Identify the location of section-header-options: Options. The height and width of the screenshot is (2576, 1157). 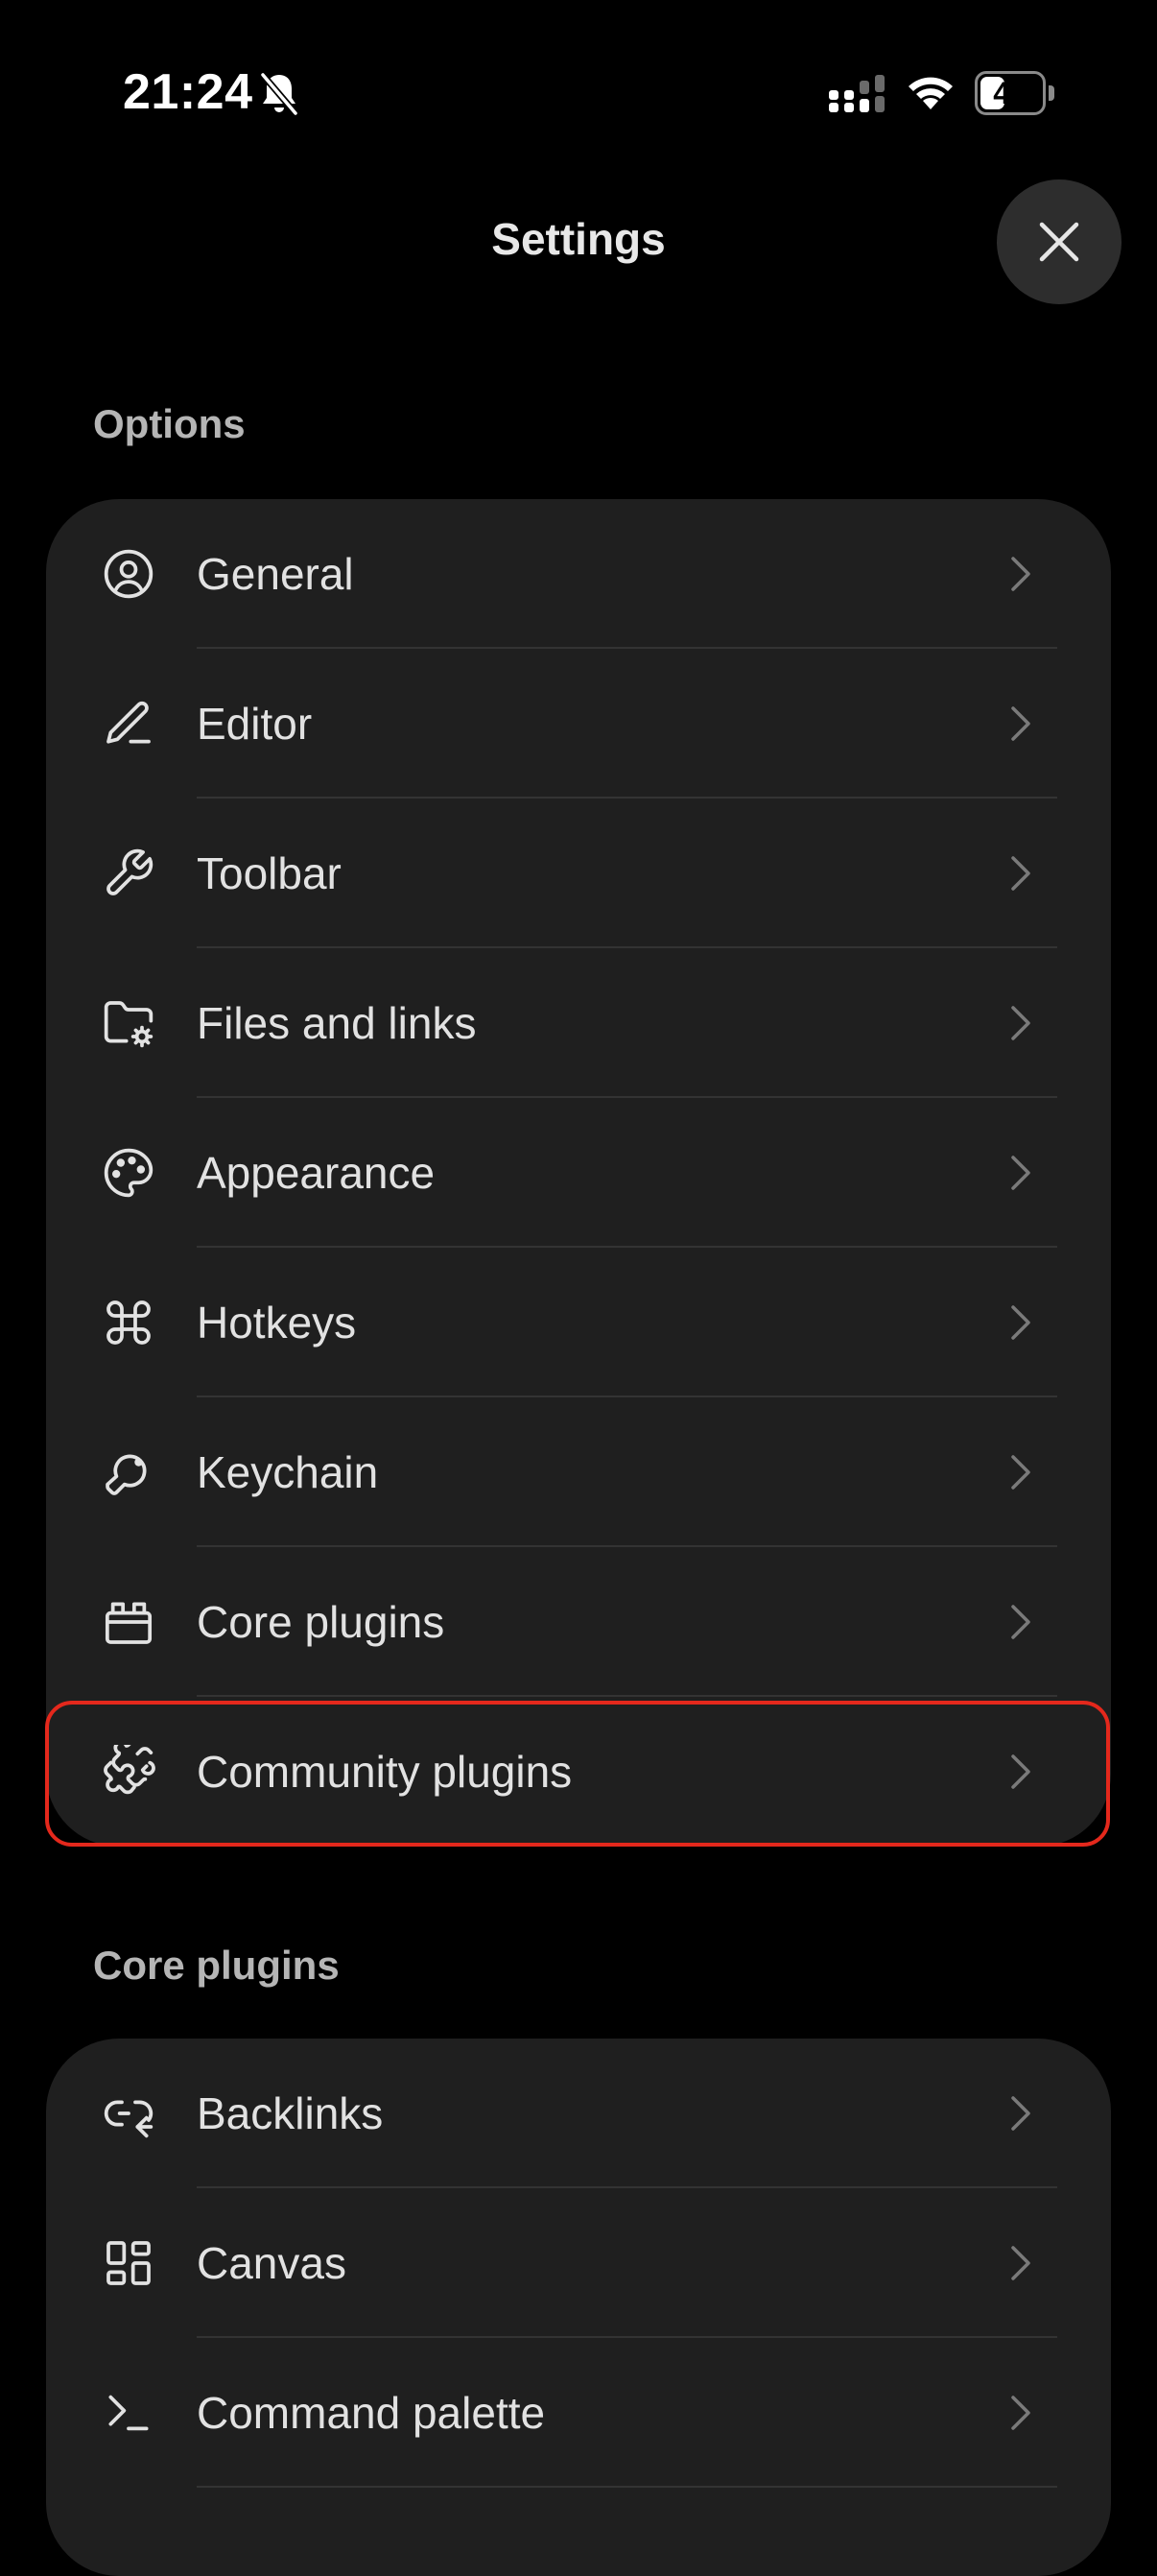
(169, 423).